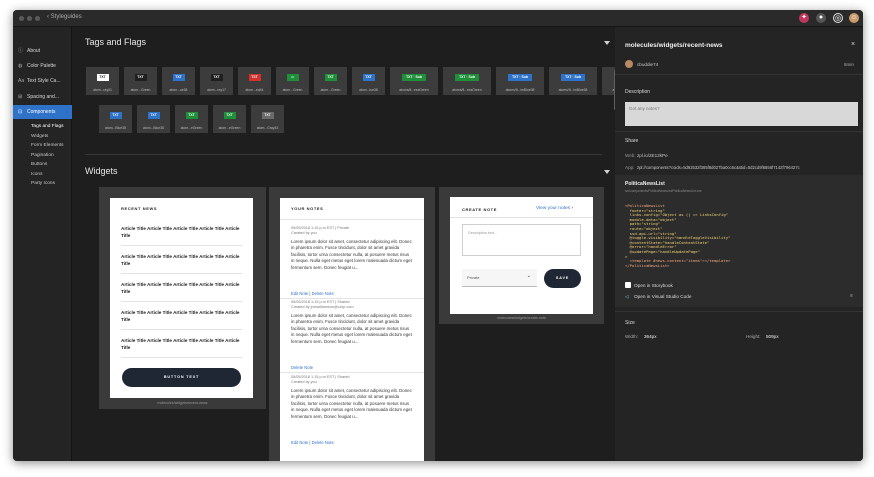 The width and height of the screenshot is (874, 477). Describe the element at coordinates (838, 18) in the screenshot. I see `help-icon: ◎` at that location.